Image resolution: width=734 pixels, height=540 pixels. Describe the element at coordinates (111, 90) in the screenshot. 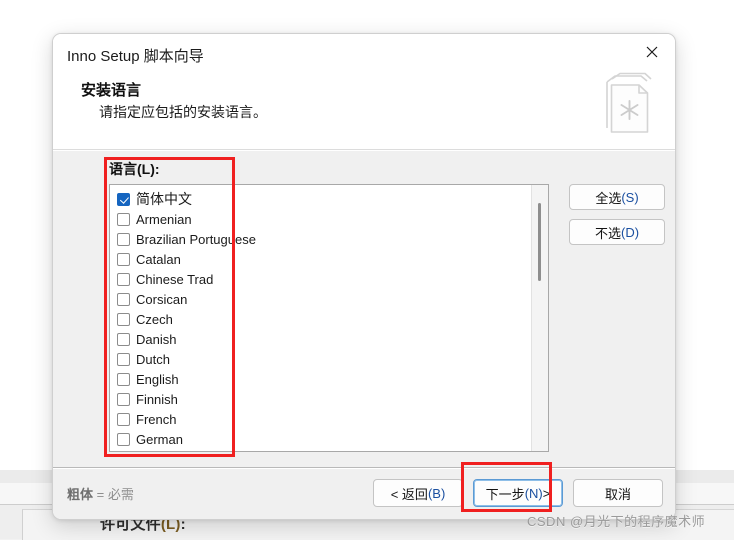

I see `page-title: 安装语言` at that location.